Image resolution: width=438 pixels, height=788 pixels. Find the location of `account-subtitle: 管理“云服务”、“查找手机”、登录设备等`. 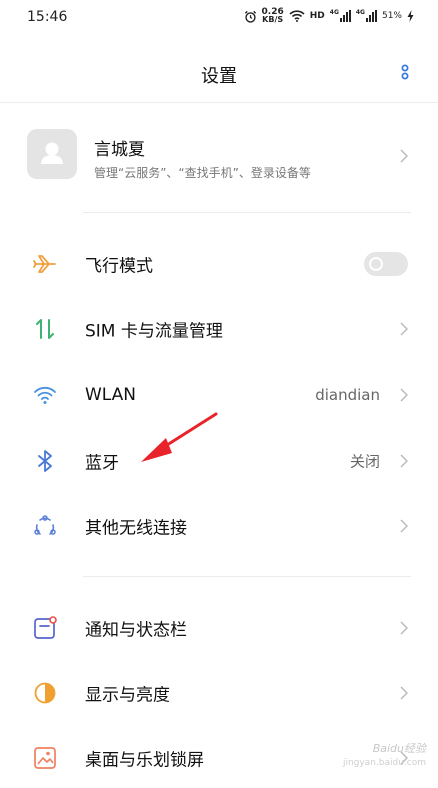

account-subtitle: 管理“云服务”、“查找手机”、登录设备等 is located at coordinates (202, 173).